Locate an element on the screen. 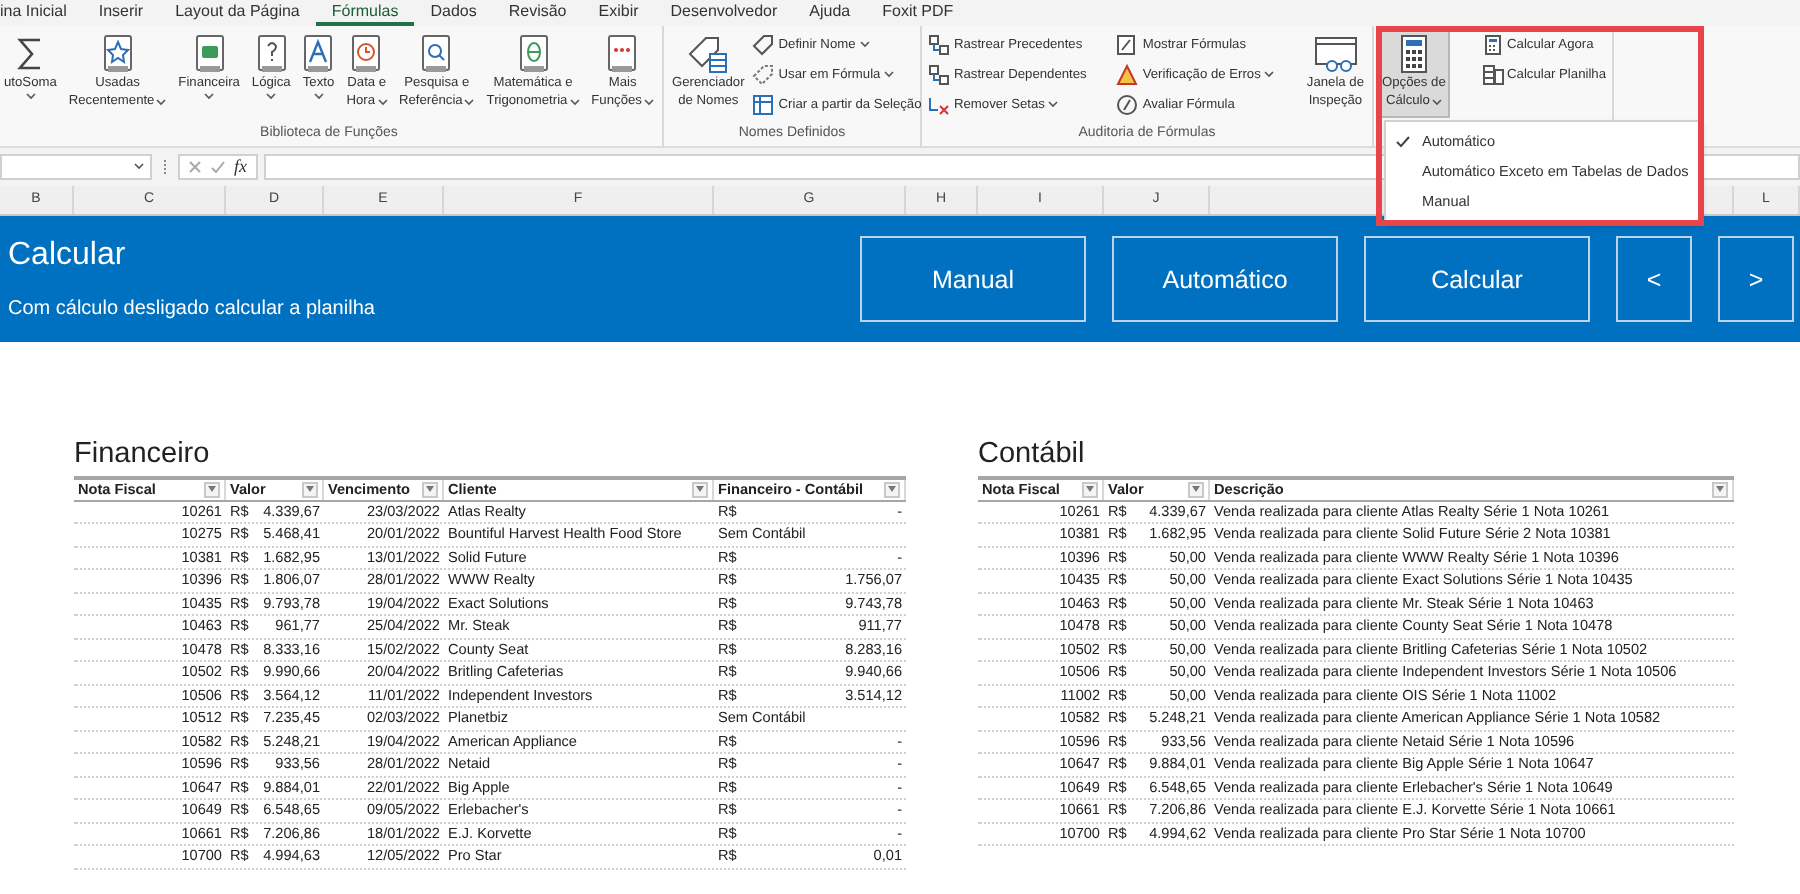  formula-page-icon is located at coordinates (1127, 44).